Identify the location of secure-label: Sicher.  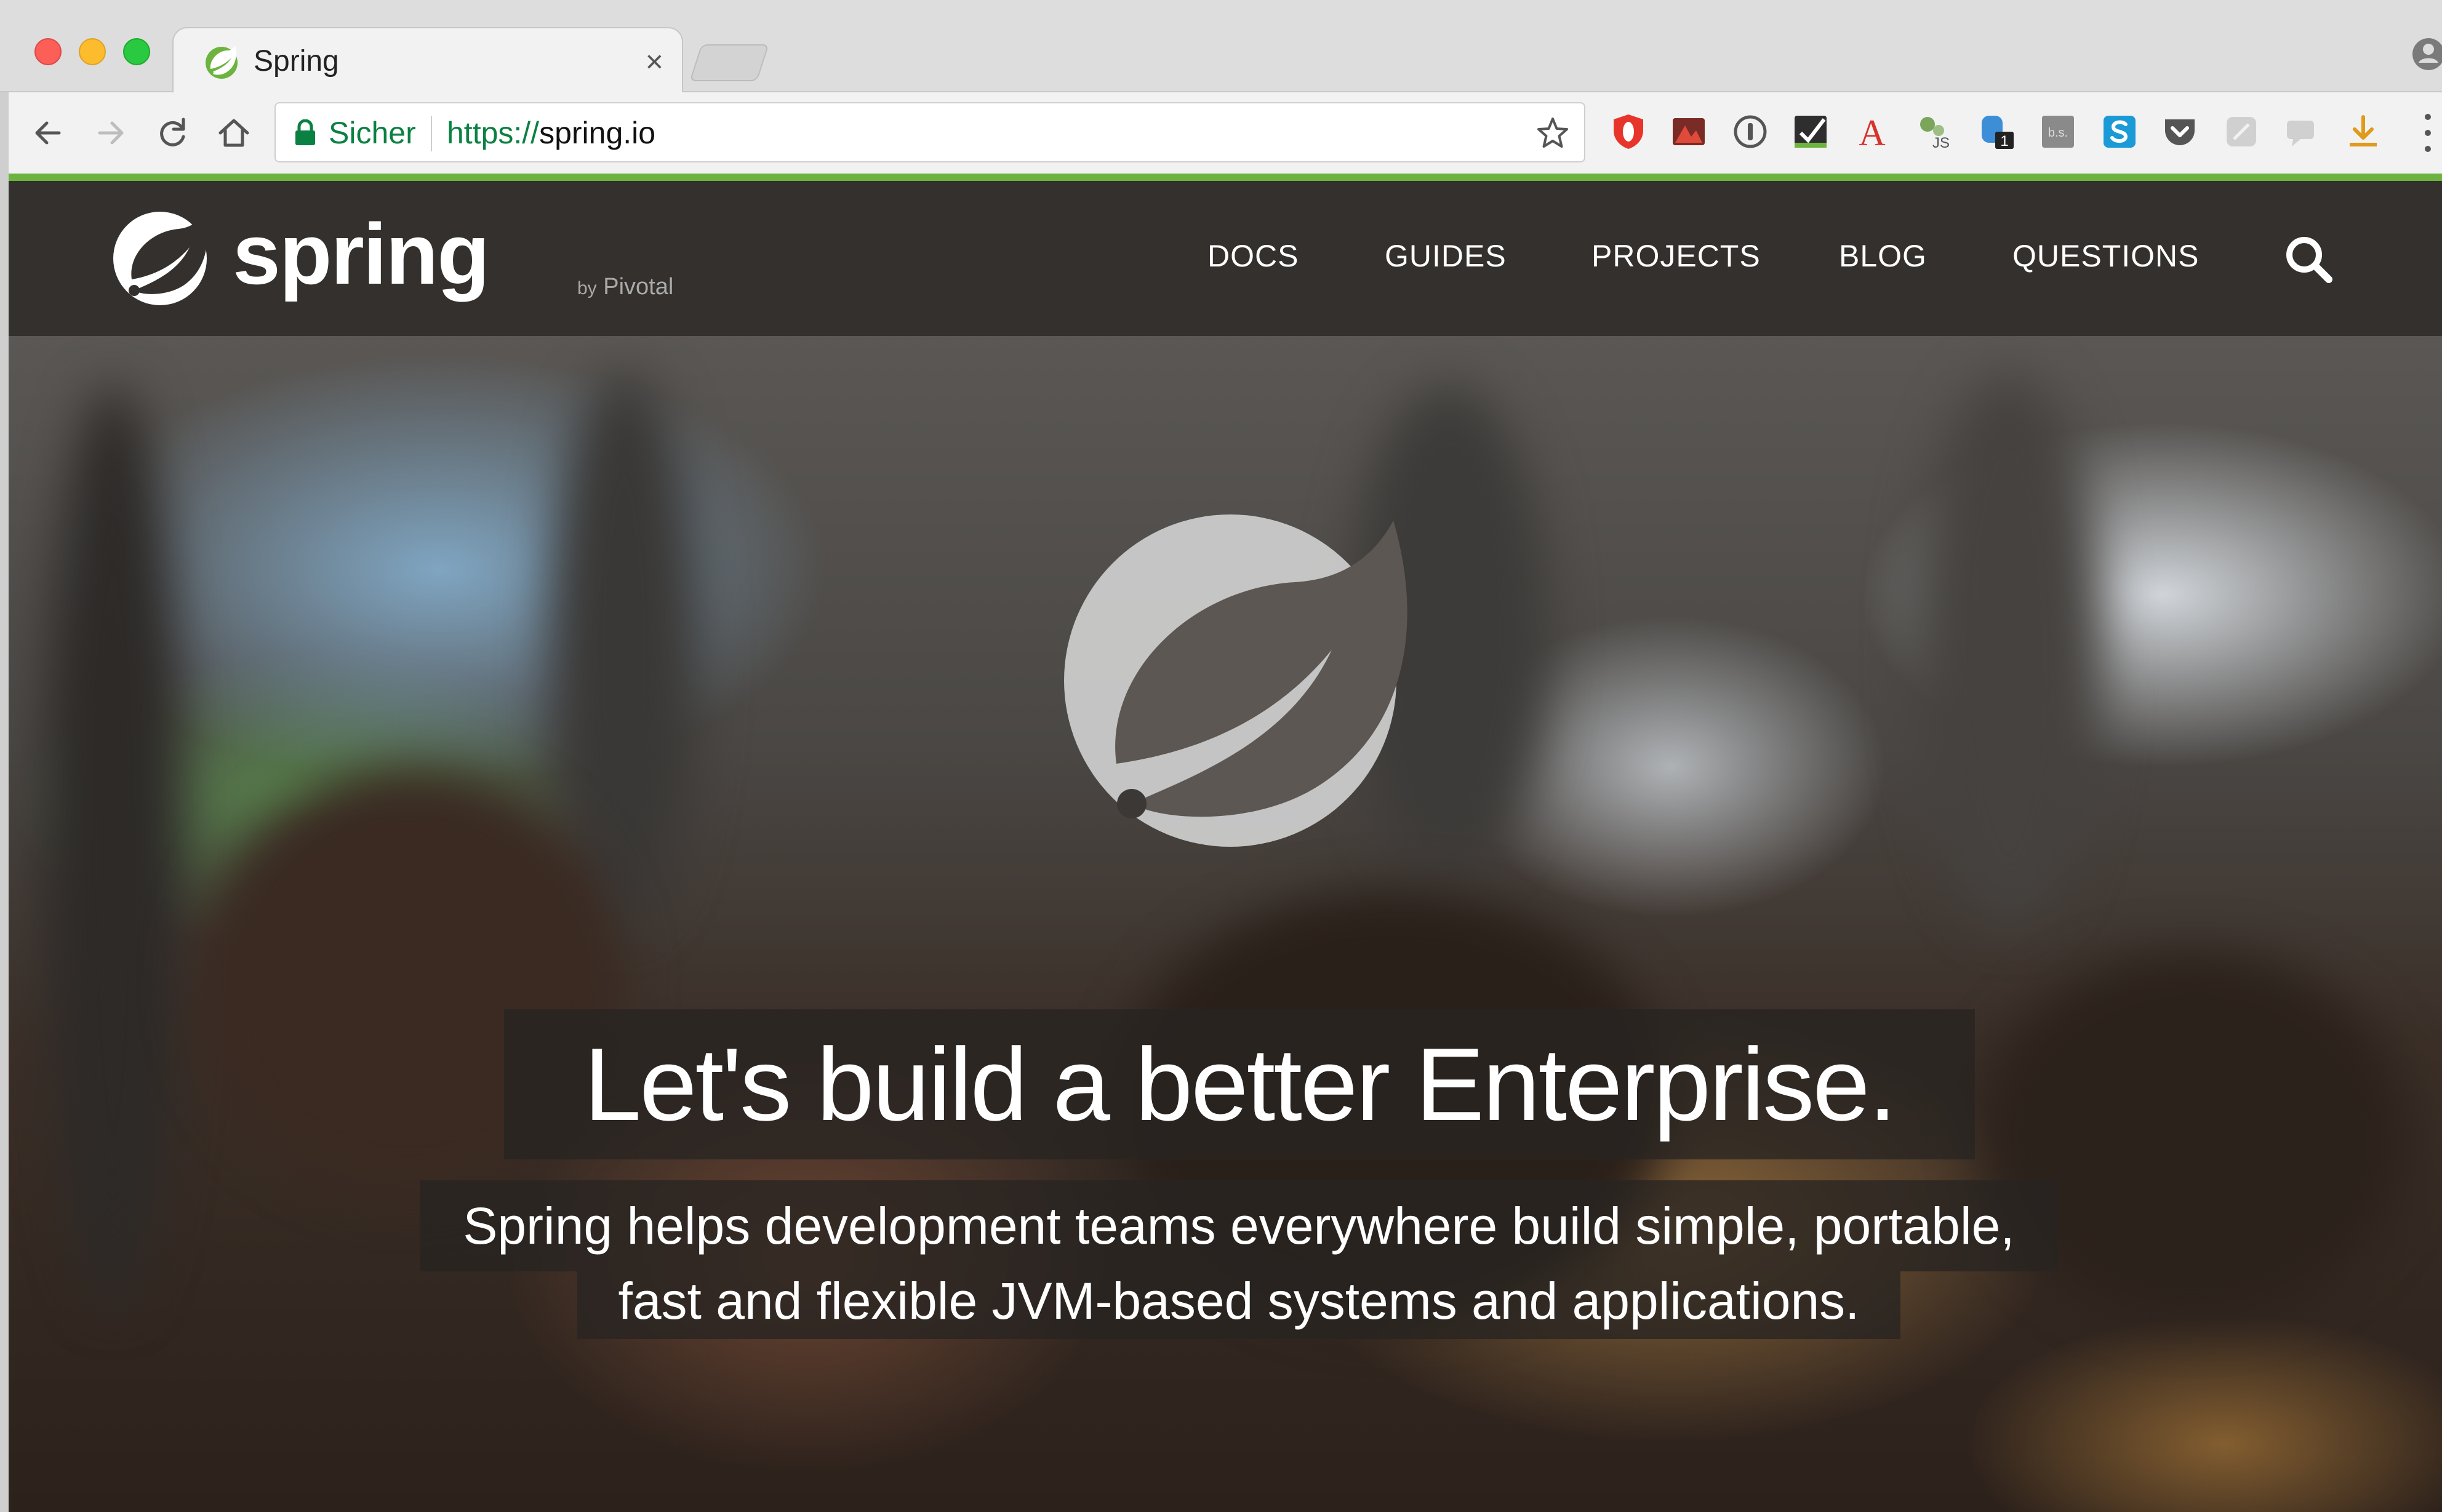
(372, 133).